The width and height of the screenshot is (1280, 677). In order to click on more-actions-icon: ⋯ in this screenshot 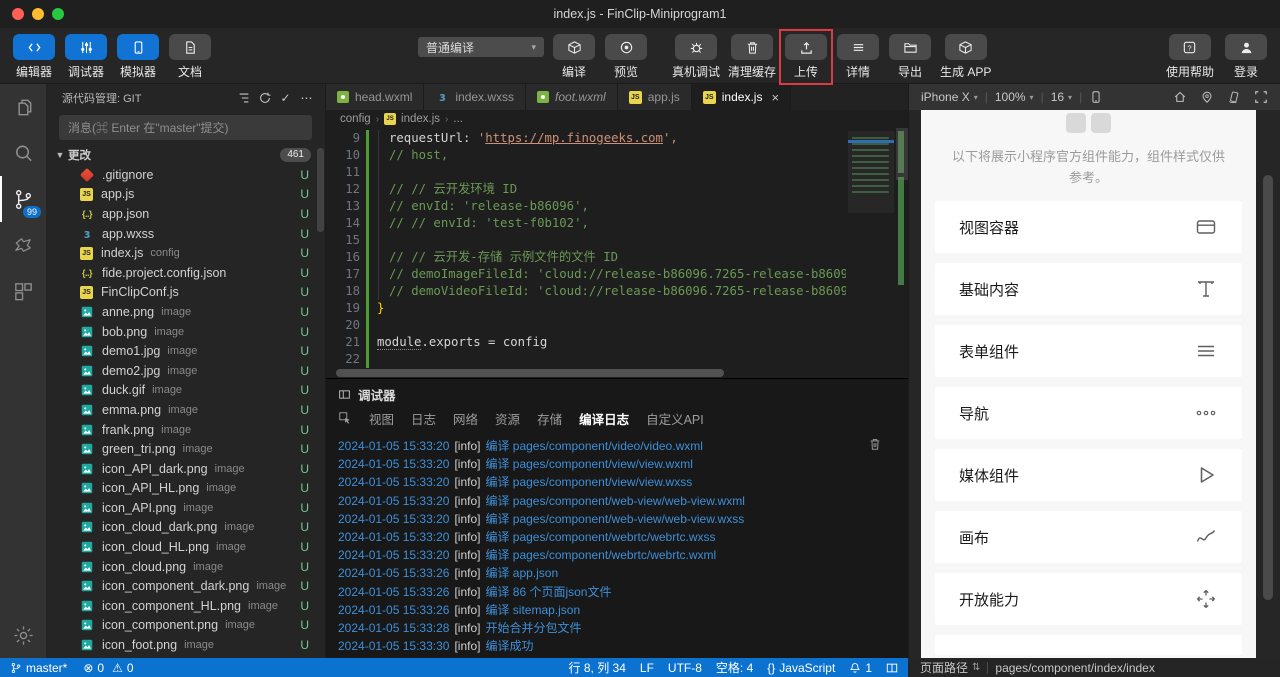, I will do `click(306, 98)`.